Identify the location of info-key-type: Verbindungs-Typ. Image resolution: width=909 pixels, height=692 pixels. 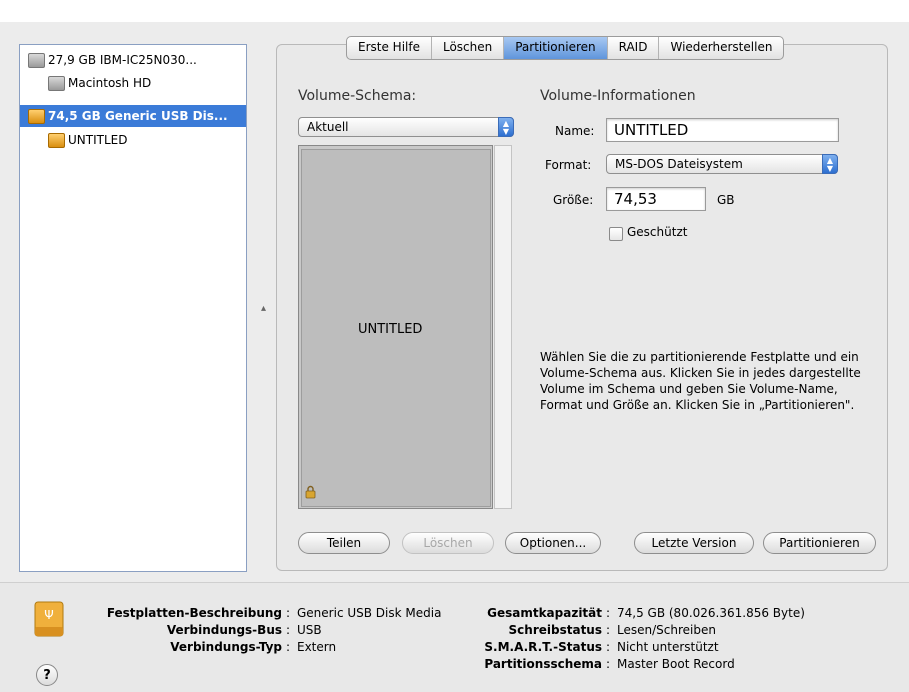
(226, 647).